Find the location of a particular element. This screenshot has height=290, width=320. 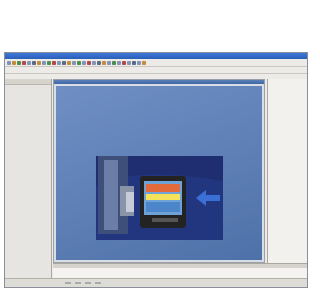

navigation-panel is located at coordinates (28, 179).